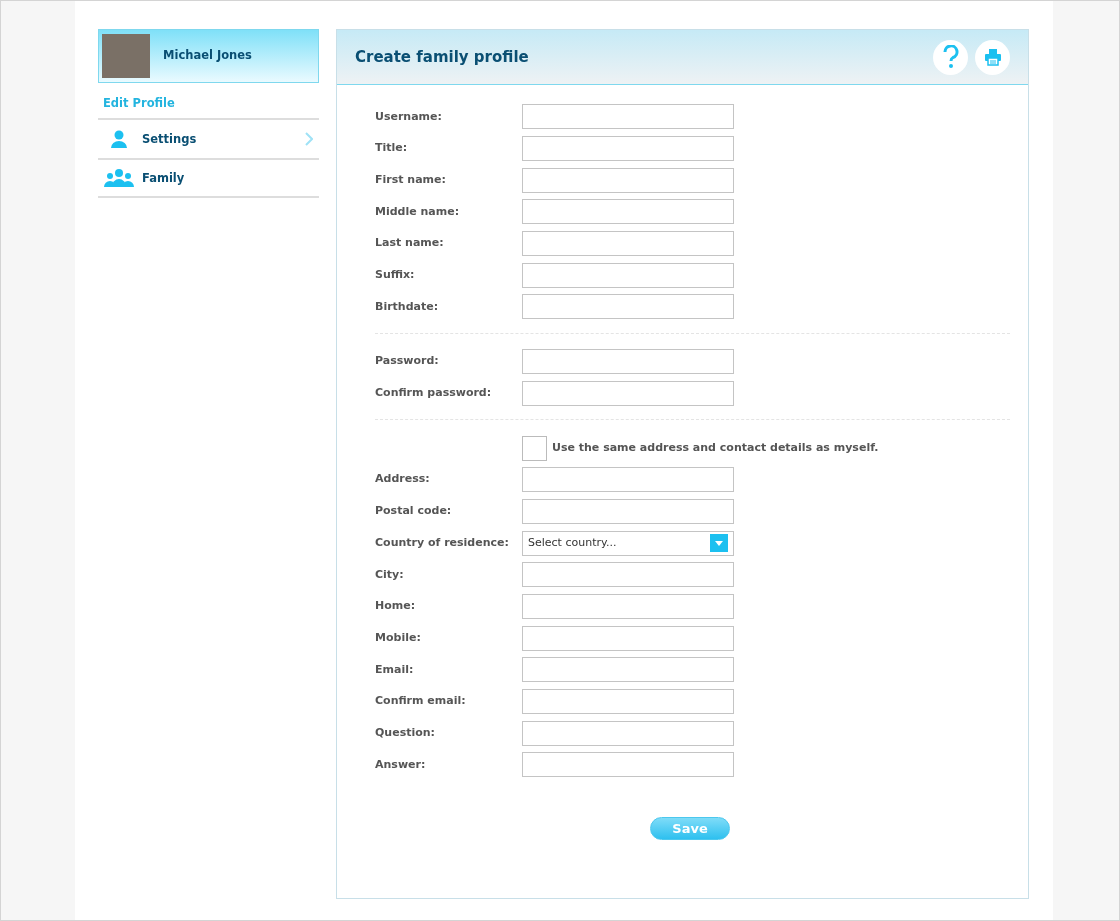  What do you see at coordinates (407, 306) in the screenshot?
I see `field-label: Birthdate:` at bounding box center [407, 306].